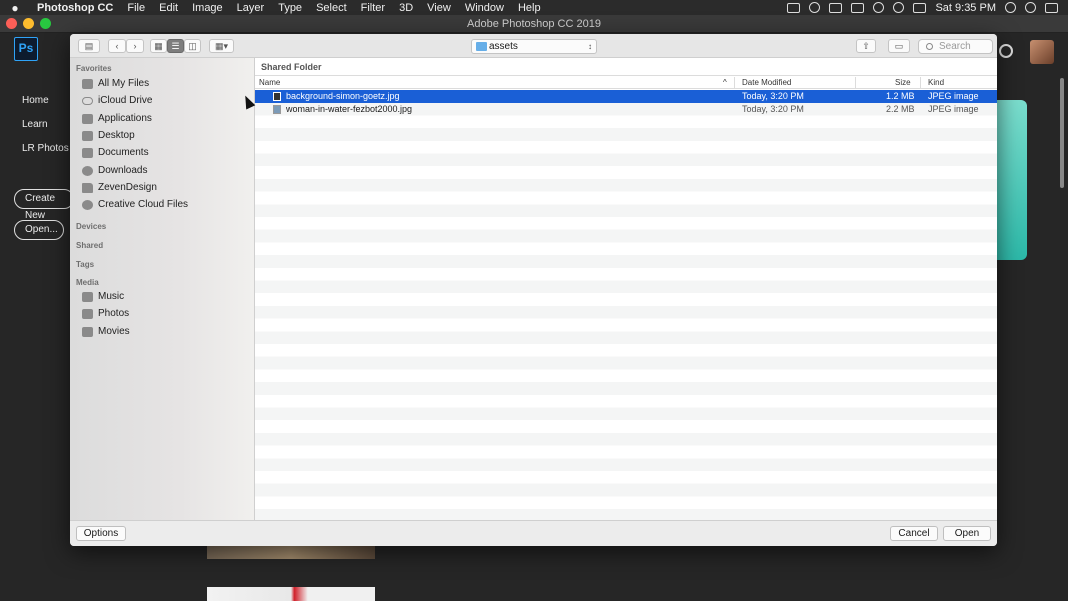 The height and width of the screenshot is (601, 1068). I want to click on sidebar-item-icloud-drive: iCloud Drive, so click(166, 100).